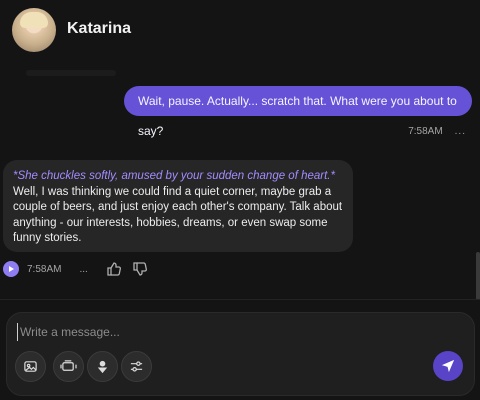 The height and width of the screenshot is (400, 480). What do you see at coordinates (478, 276) in the screenshot?
I see `chat-scrollbar` at bounding box center [478, 276].